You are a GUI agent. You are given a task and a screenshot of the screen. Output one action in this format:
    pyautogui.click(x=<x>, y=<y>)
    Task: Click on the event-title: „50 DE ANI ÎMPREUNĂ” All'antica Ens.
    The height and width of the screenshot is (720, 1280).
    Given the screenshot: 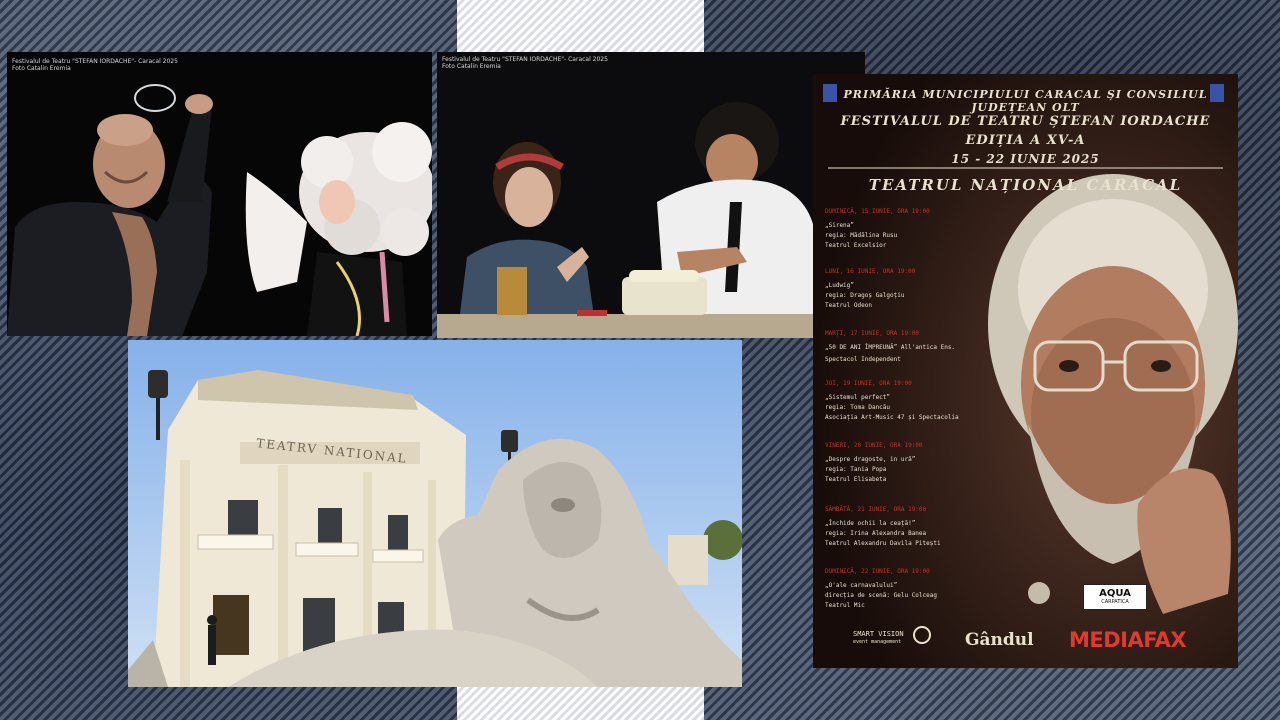 What is the action you would take?
    pyautogui.click(x=890, y=347)
    